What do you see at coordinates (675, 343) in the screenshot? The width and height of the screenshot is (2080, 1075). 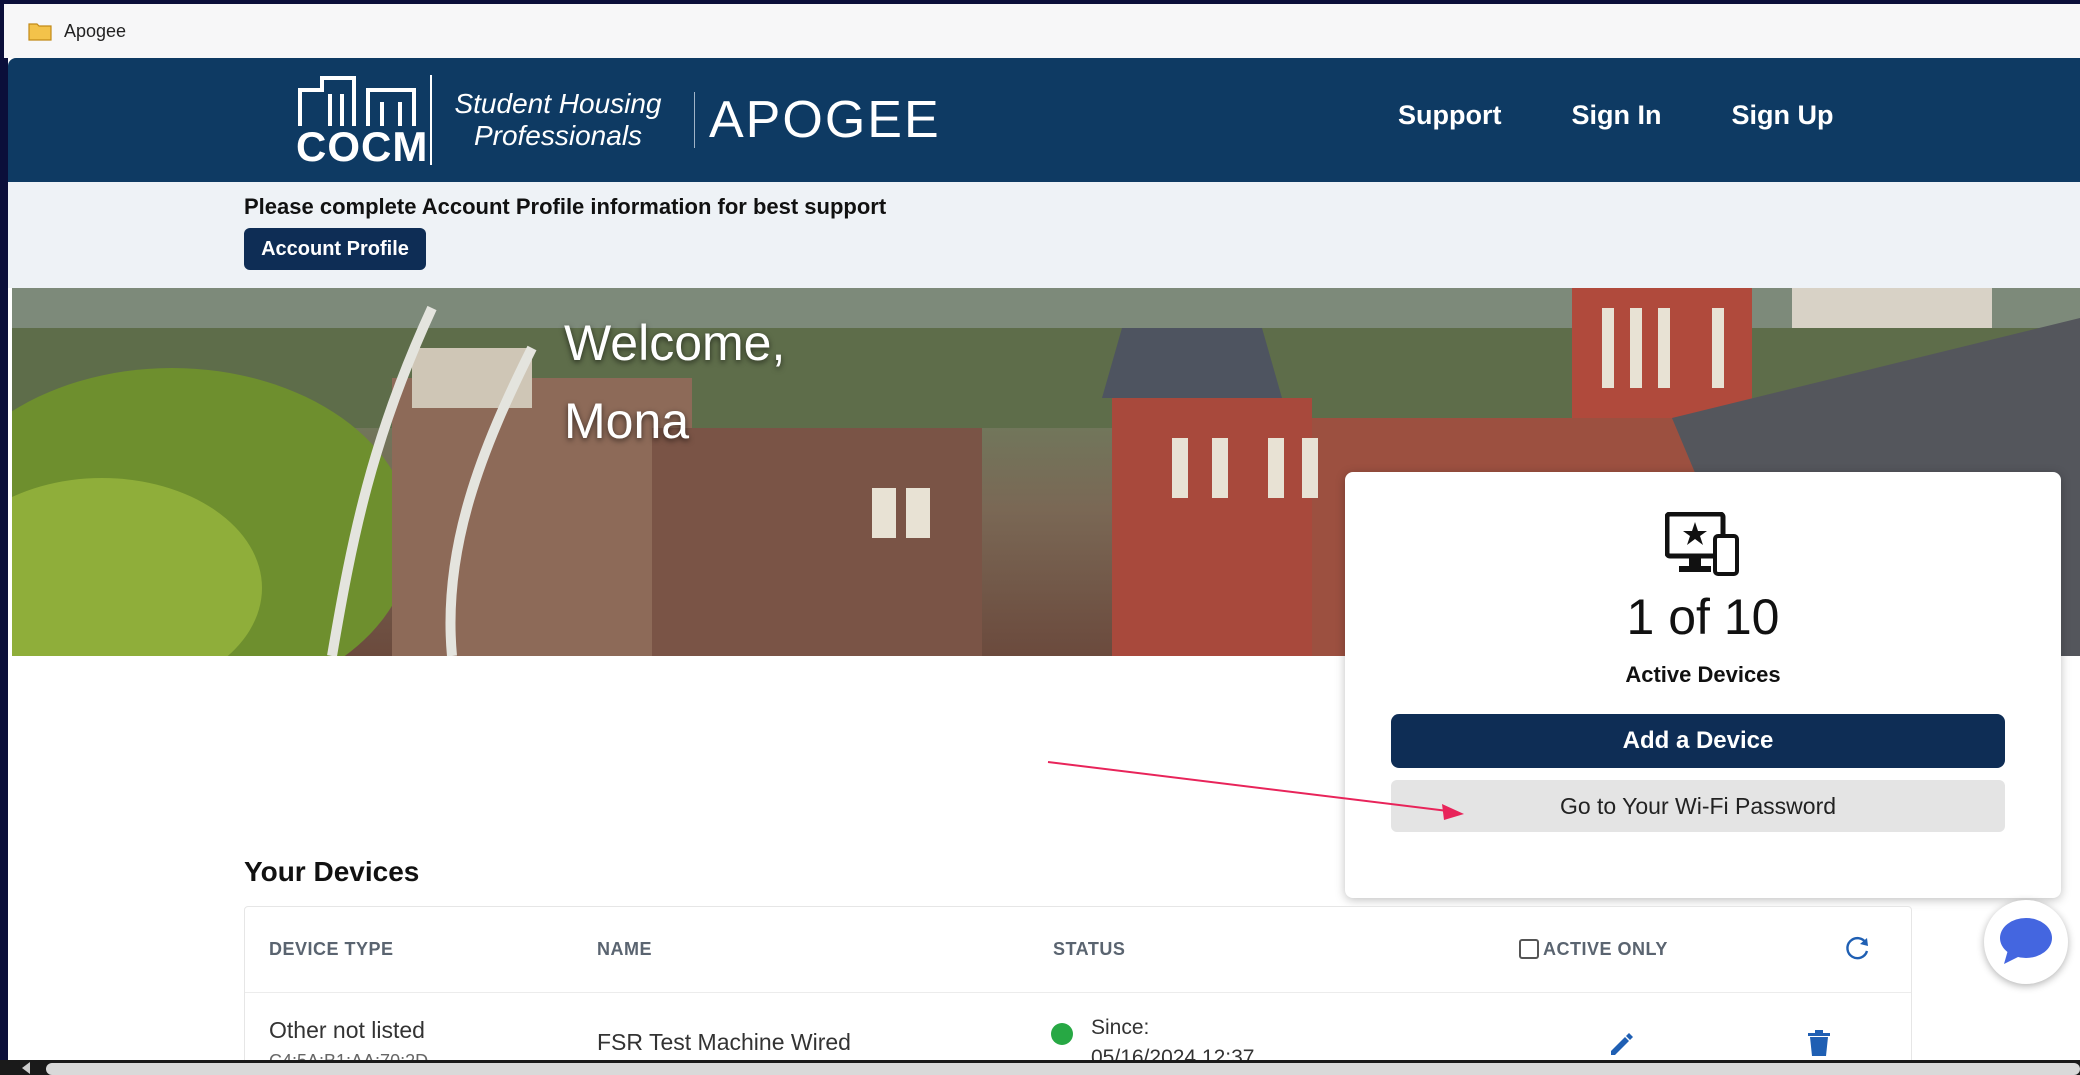 I see `welcome-line1: Welcome,` at bounding box center [675, 343].